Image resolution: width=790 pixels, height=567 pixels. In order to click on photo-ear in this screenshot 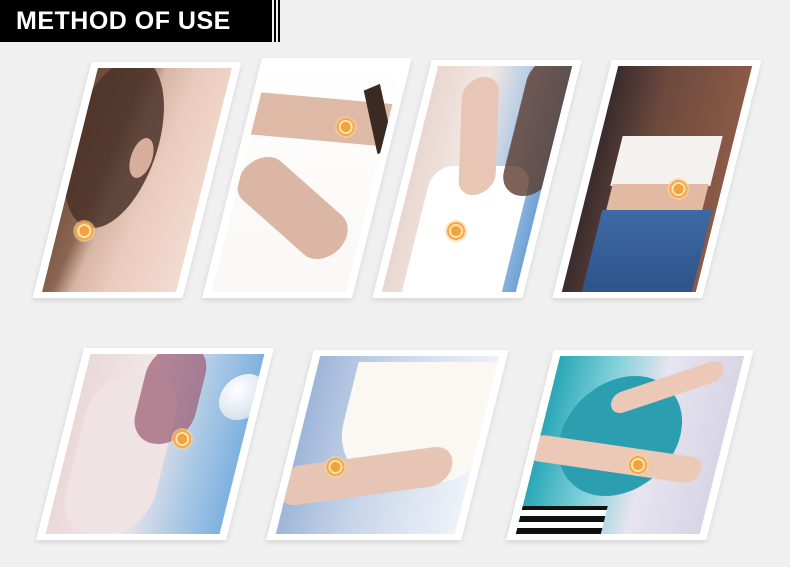, I will do `click(137, 180)`.